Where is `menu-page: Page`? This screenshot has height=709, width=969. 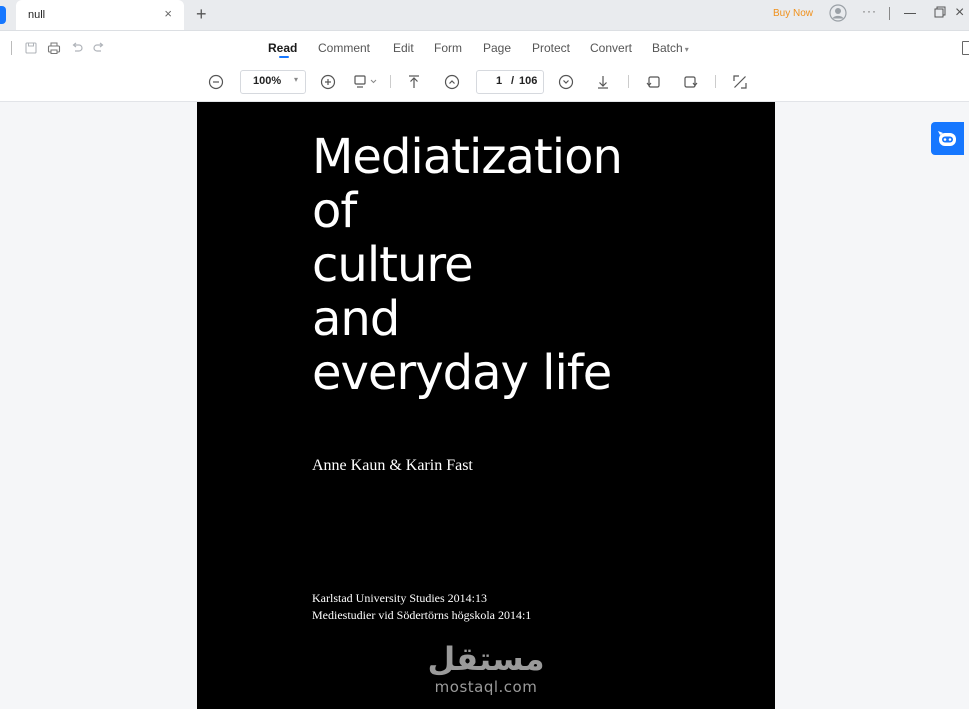 menu-page: Page is located at coordinates (497, 48).